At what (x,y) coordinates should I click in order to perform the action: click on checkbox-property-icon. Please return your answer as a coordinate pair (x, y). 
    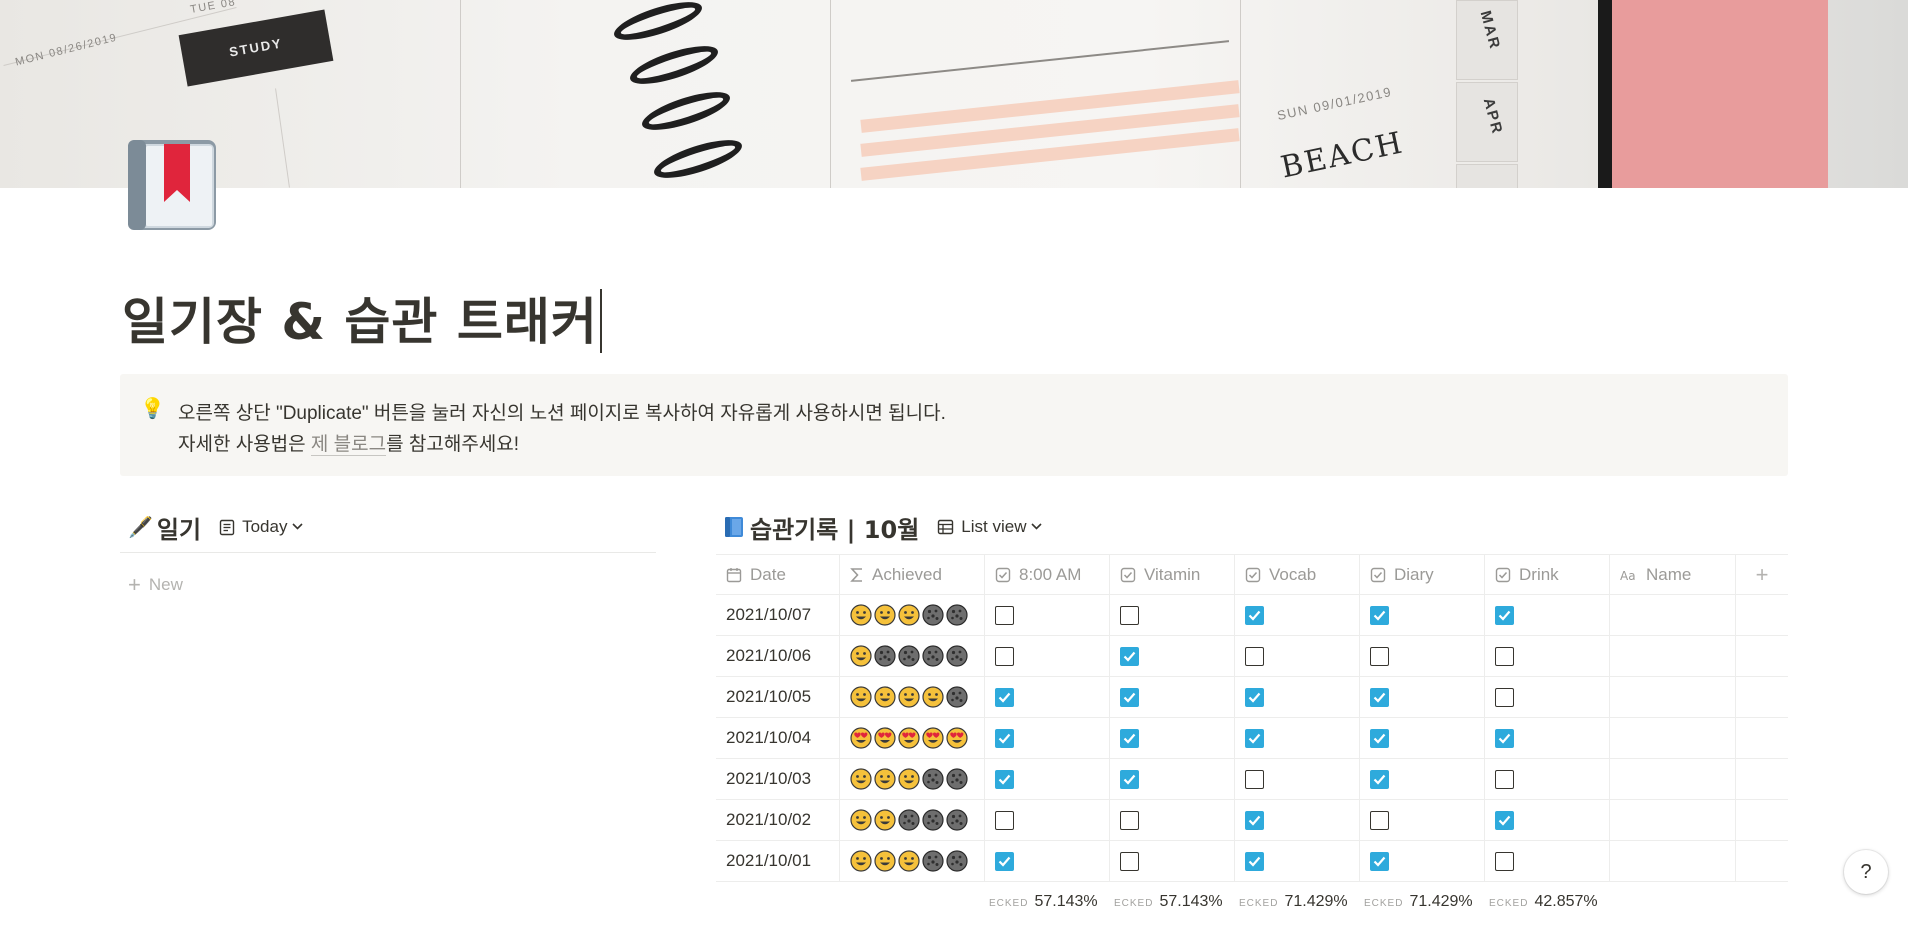
    Looking at the image, I should click on (1503, 574).